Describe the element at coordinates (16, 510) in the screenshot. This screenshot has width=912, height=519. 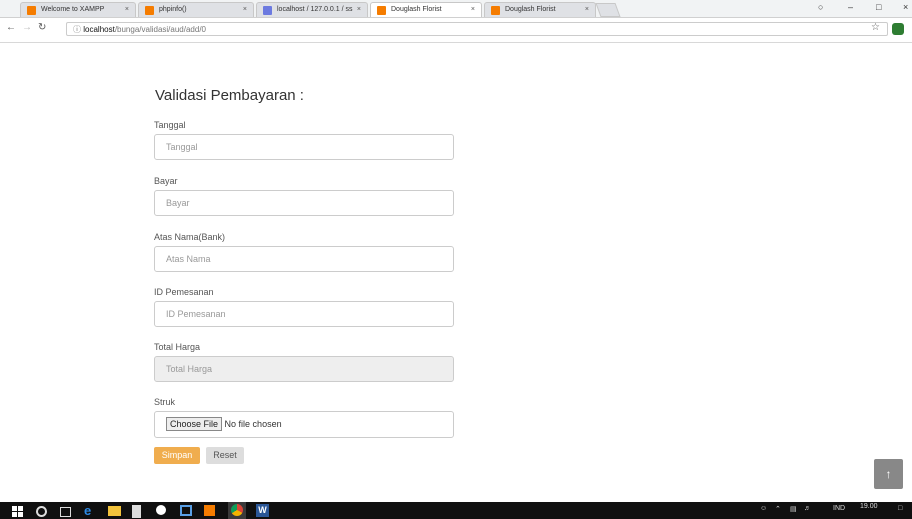
I see `windows-start-icon` at that location.